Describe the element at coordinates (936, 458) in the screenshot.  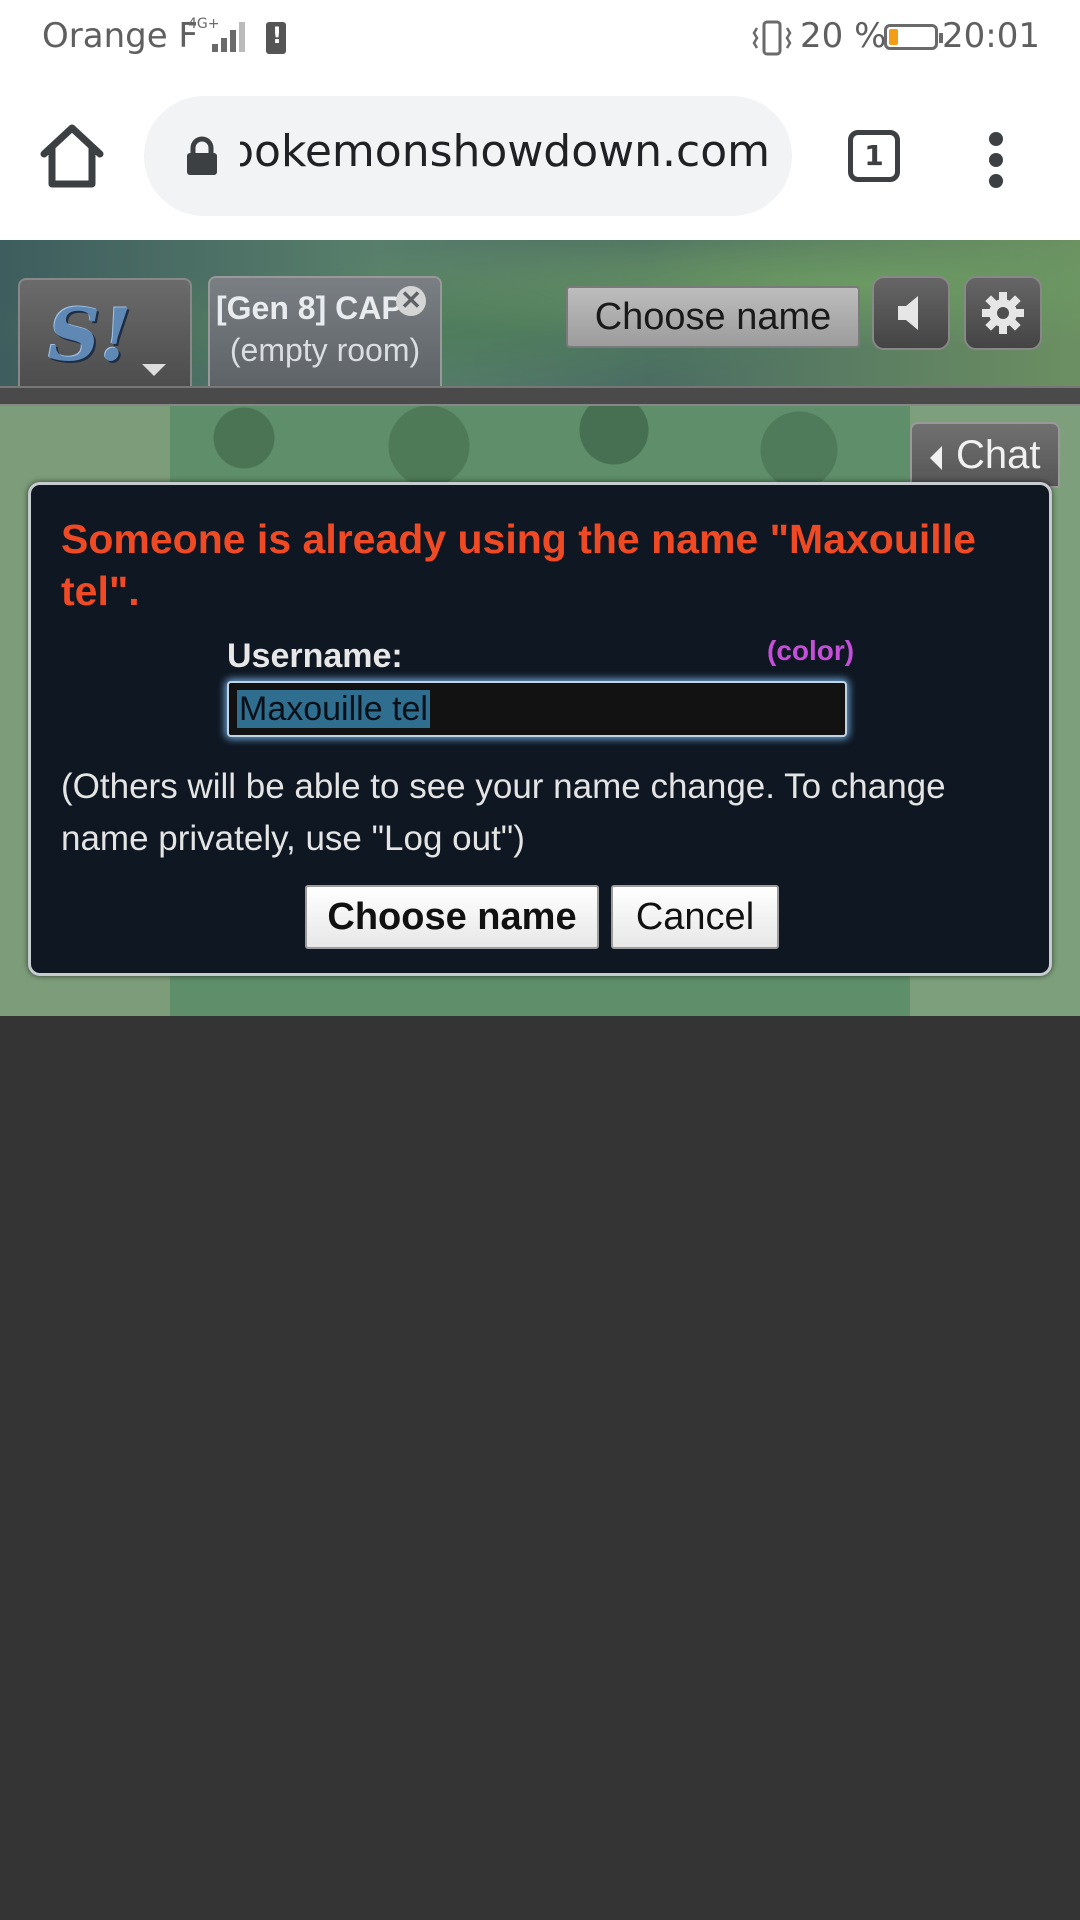
I see `chevron-left-icon` at that location.